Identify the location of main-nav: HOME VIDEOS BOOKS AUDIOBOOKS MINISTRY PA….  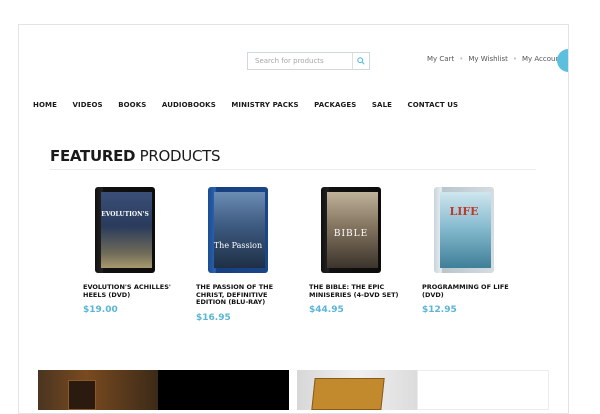
(253, 105).